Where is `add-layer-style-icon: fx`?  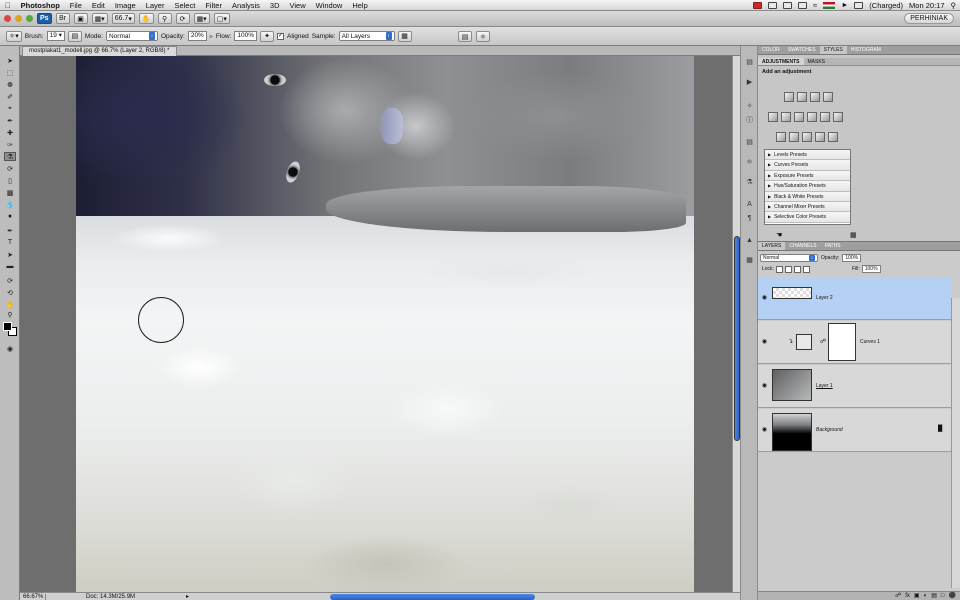
add-layer-style-icon: fx is located at coordinates (907, 596).